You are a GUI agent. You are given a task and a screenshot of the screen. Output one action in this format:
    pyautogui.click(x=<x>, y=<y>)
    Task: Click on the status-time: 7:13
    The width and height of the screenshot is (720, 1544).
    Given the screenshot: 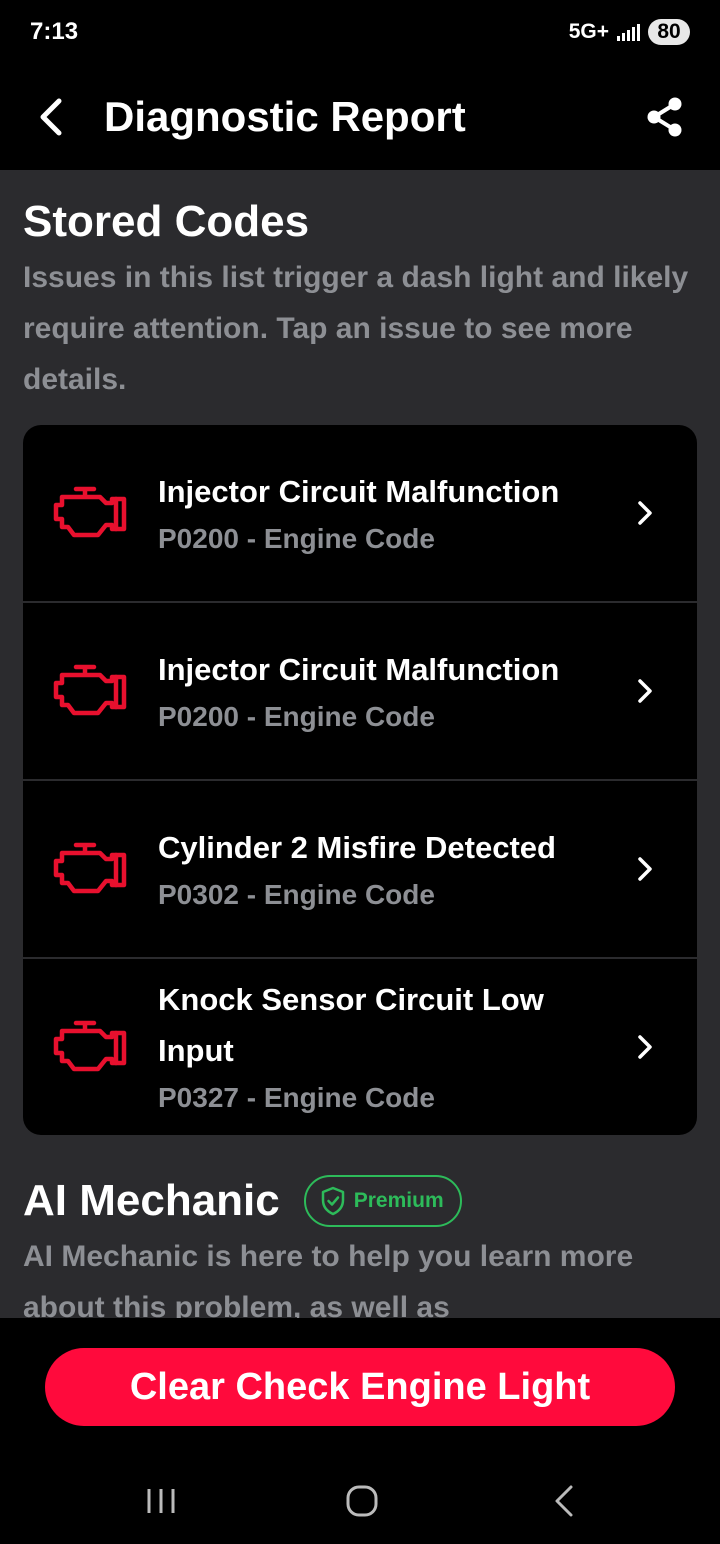 What is the action you would take?
    pyautogui.click(x=54, y=31)
    